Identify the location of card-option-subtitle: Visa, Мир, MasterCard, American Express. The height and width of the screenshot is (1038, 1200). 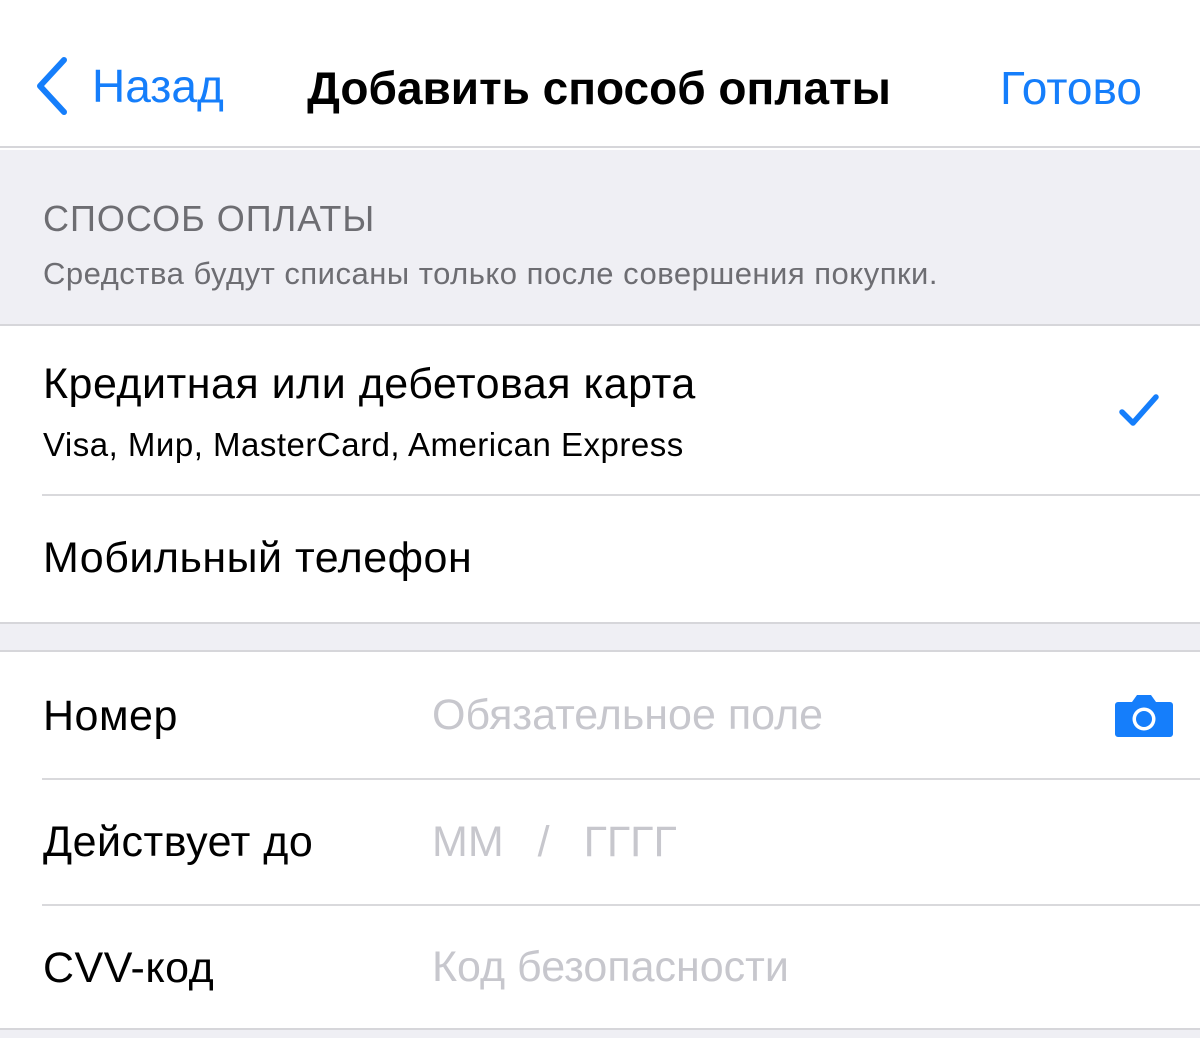
(363, 444).